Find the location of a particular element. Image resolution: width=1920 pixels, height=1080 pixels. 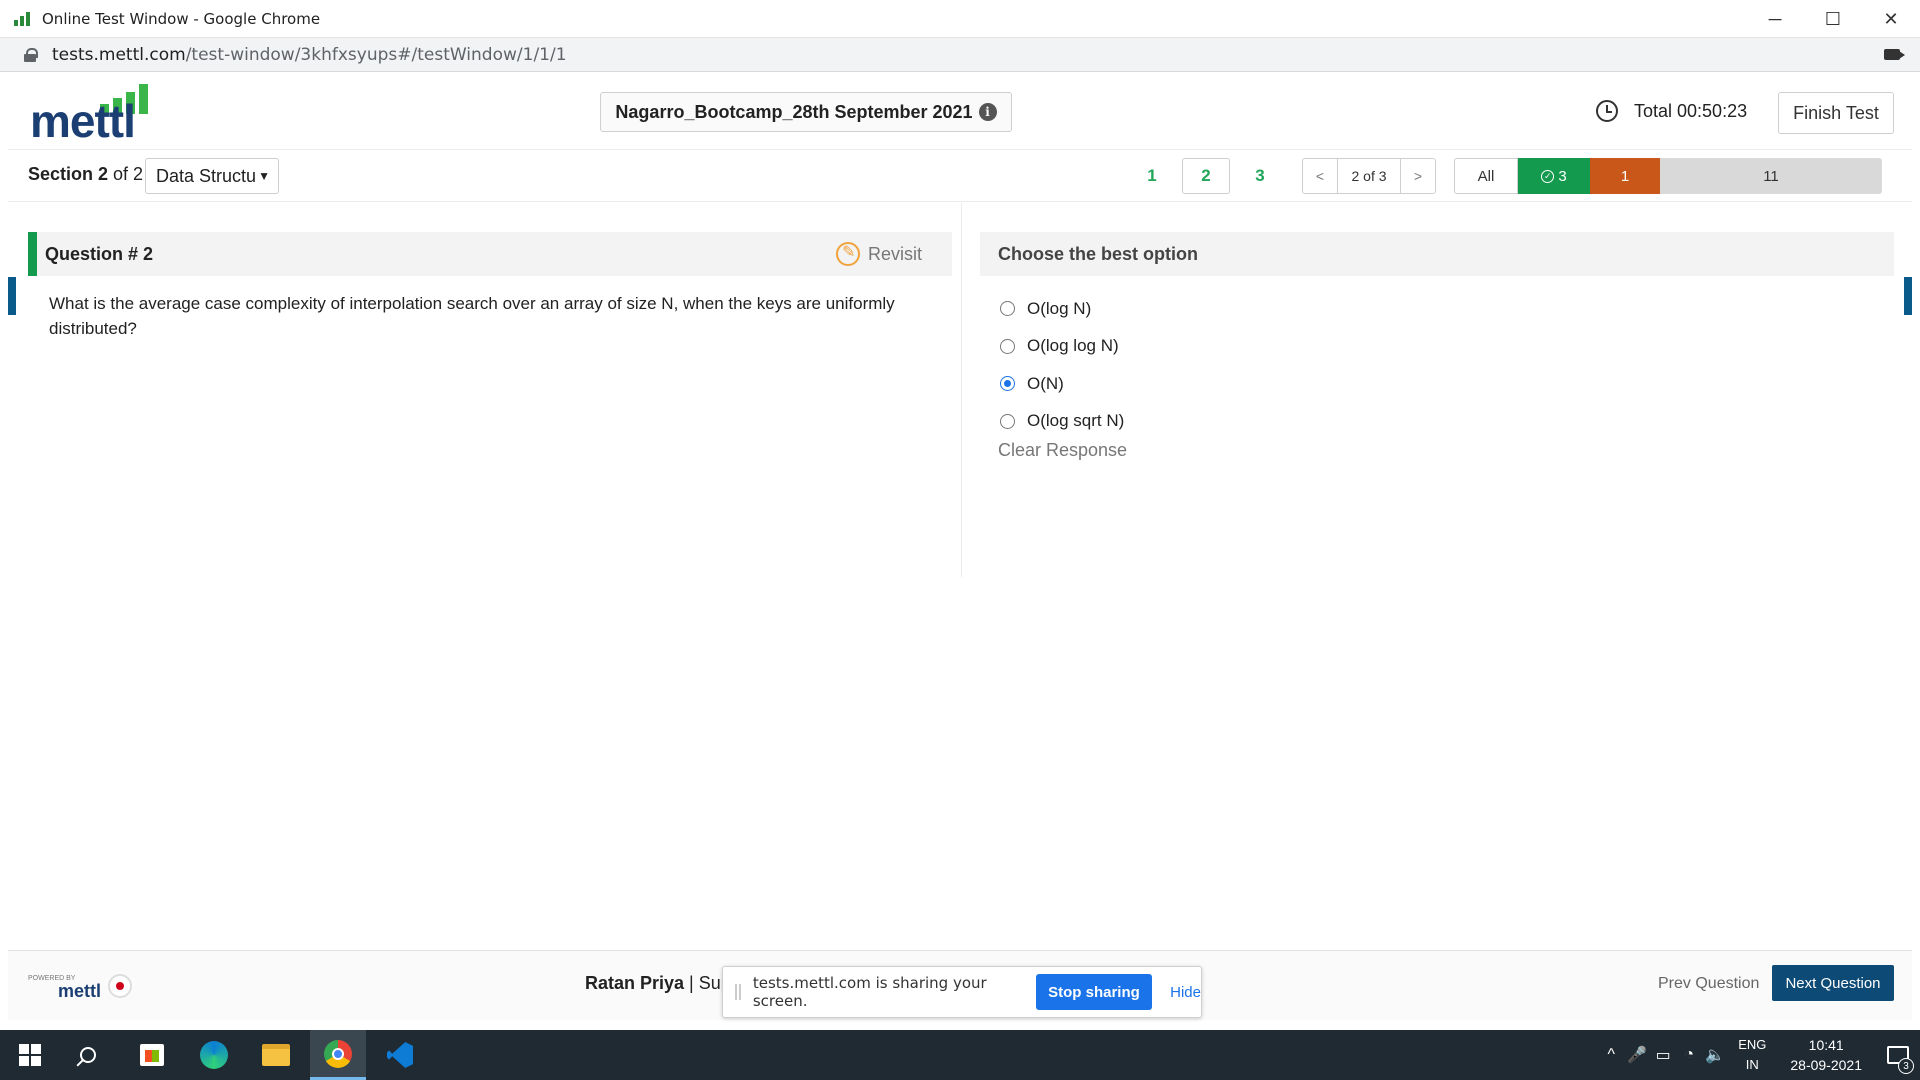

section-label: Section 2 of 2 is located at coordinates (85, 174).